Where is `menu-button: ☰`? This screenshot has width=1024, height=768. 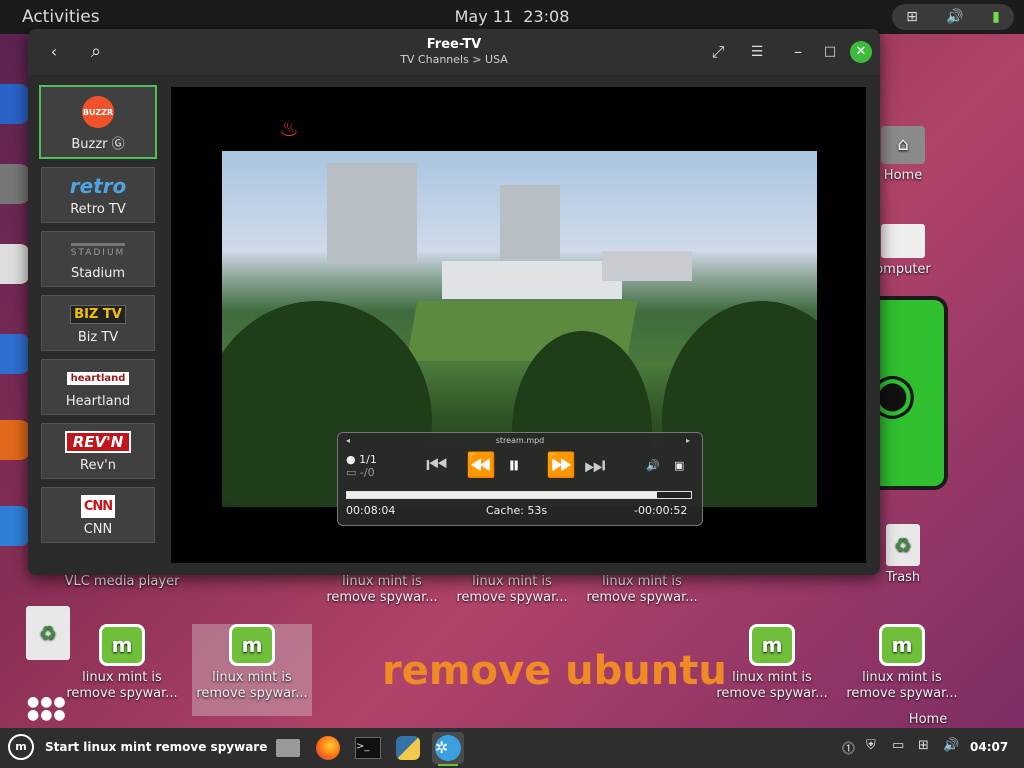
menu-button: ☰ is located at coordinates (757, 52).